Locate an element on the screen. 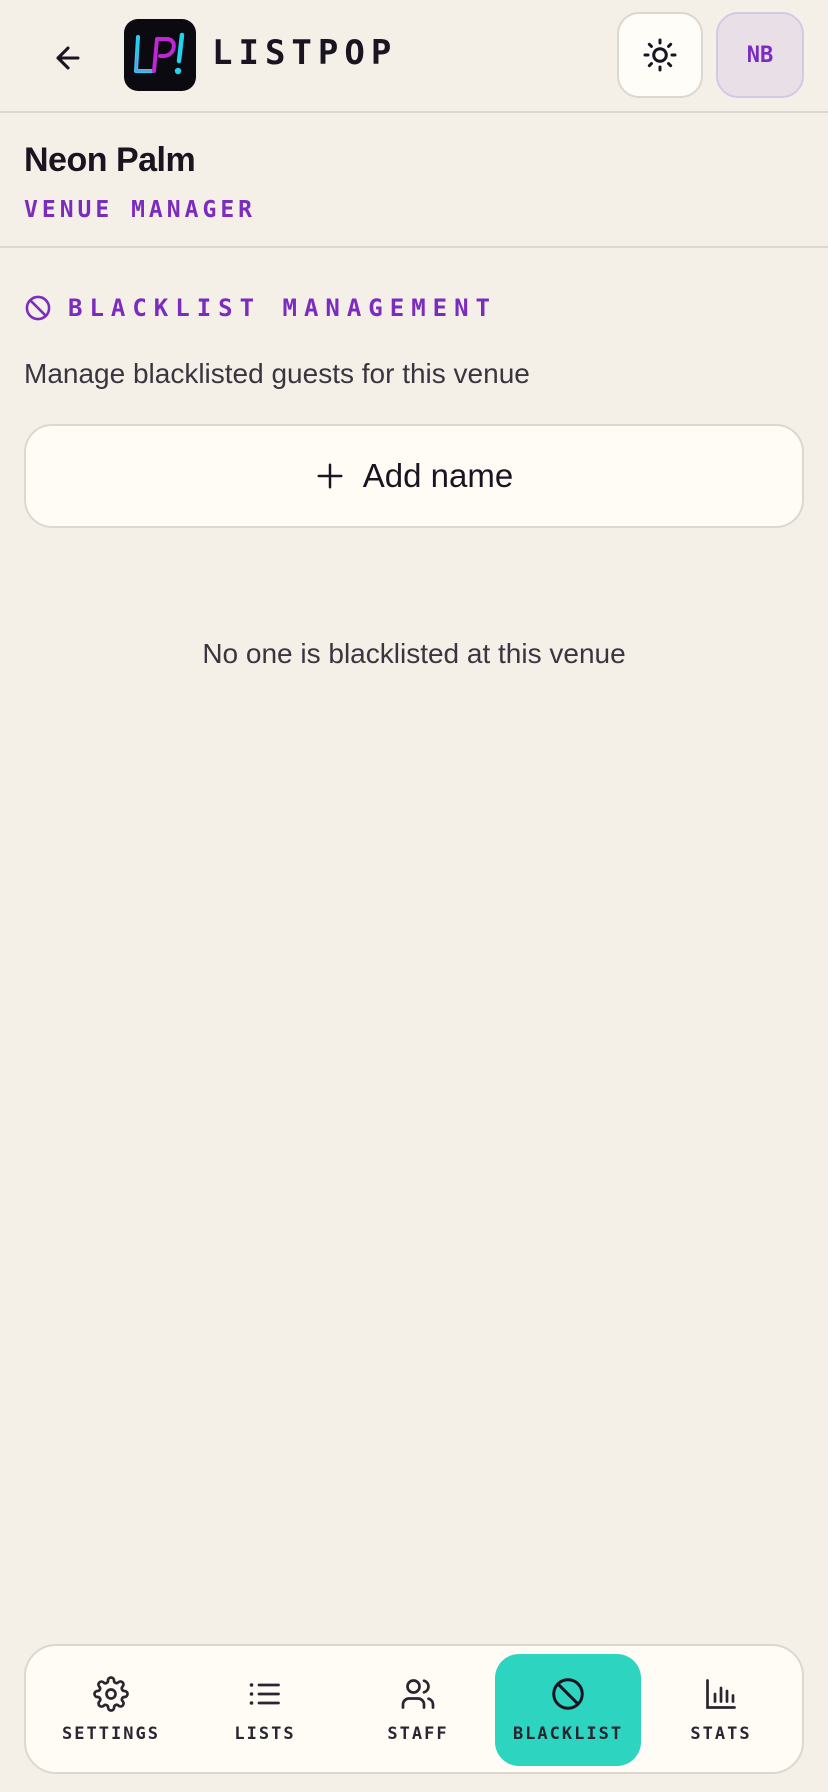 The height and width of the screenshot is (1792, 828). bottom-nav: SETTINGS LISTS STAFF BLACKLIST STATS is located at coordinates (414, 1709).